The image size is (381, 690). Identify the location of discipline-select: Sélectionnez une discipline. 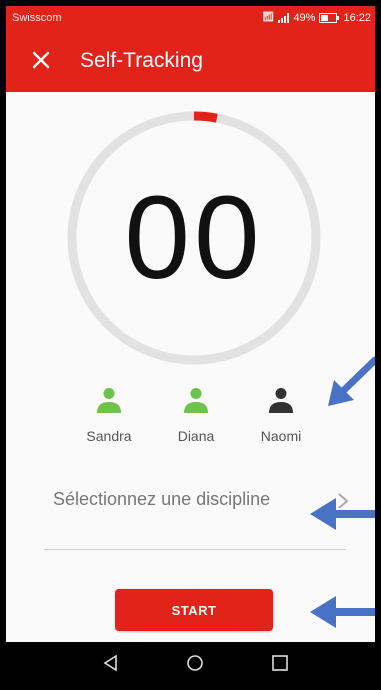
(196, 515).